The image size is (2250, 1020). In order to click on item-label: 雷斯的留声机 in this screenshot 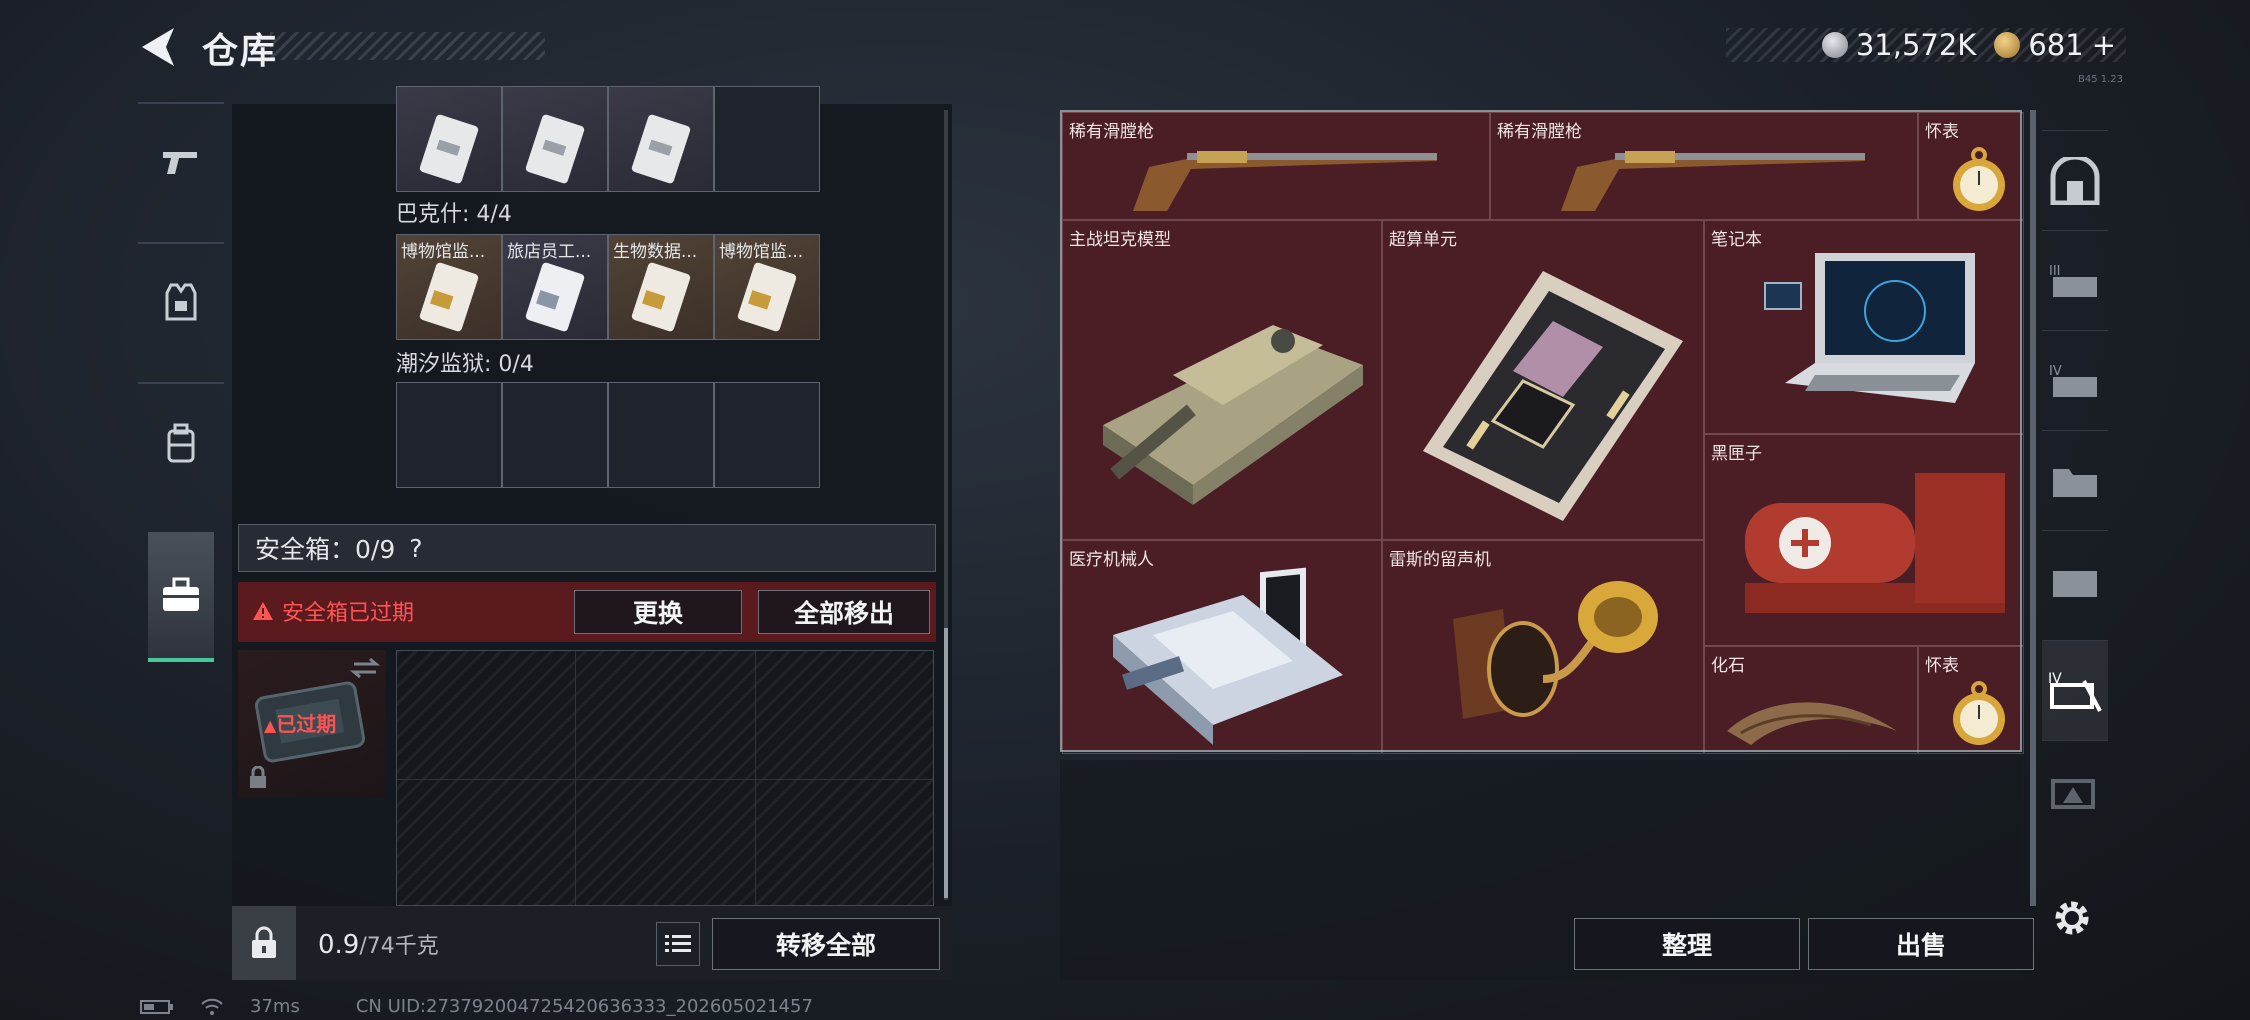, I will do `click(1440, 560)`.